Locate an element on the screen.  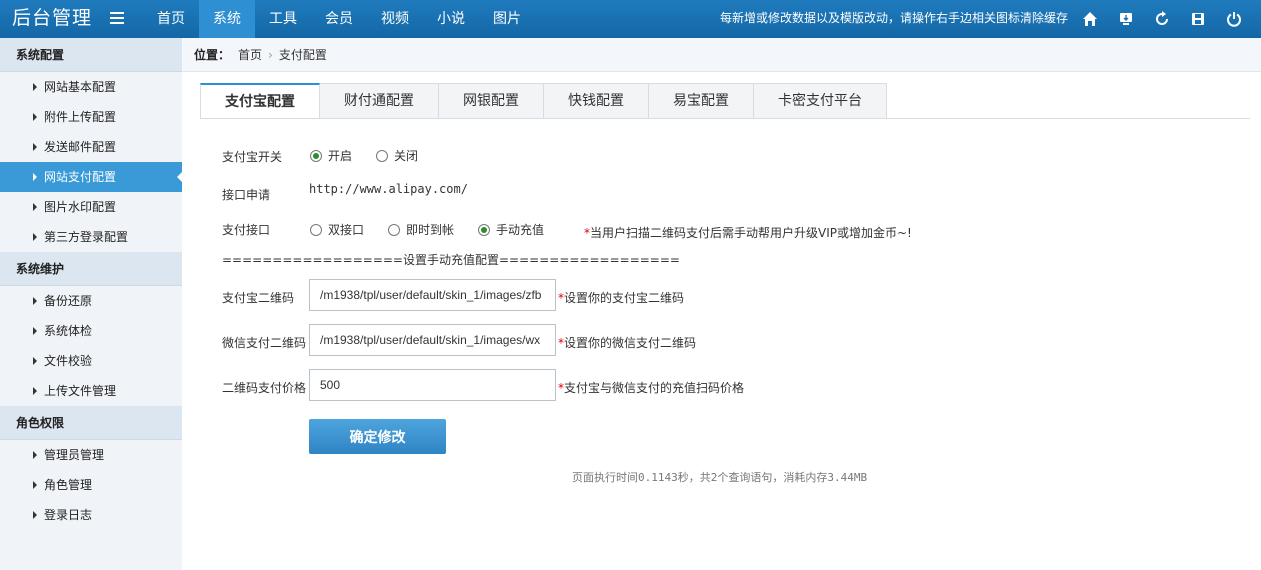
tab-99bill: 快钱配置 is located at coordinates (596, 101).